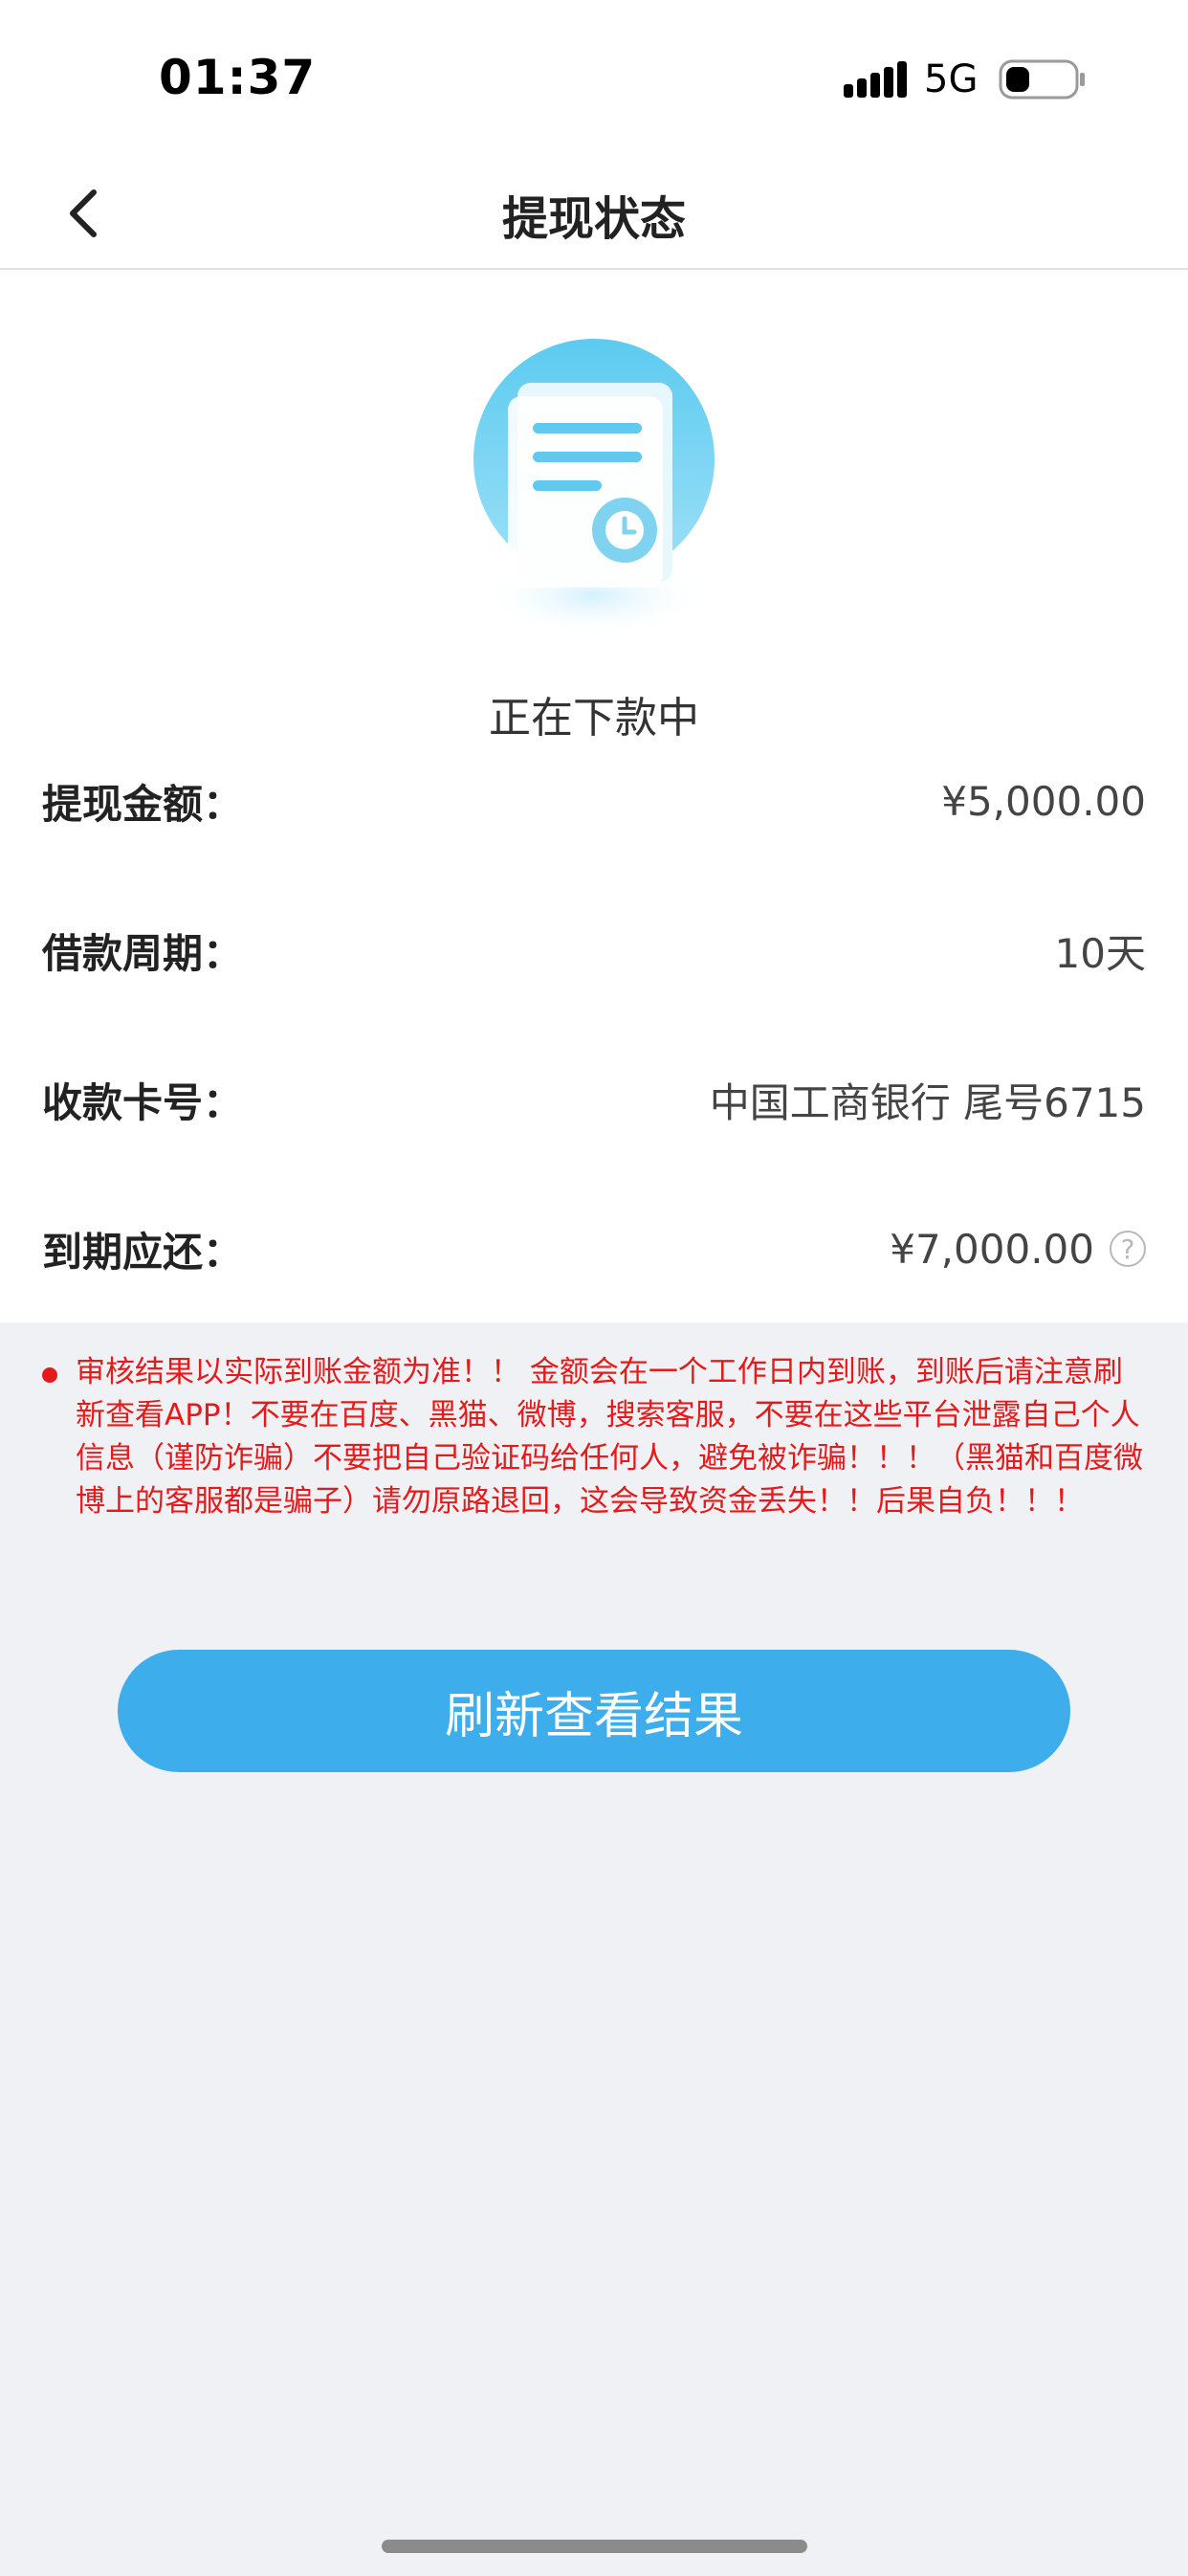 This screenshot has width=1188, height=2576. I want to click on question-circle-icon: ?, so click(1128, 1249).